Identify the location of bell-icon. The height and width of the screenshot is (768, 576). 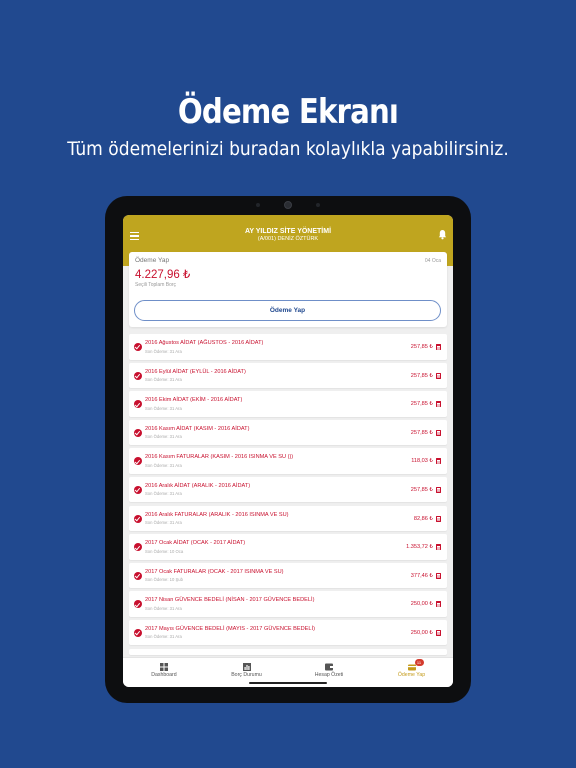
(442, 234).